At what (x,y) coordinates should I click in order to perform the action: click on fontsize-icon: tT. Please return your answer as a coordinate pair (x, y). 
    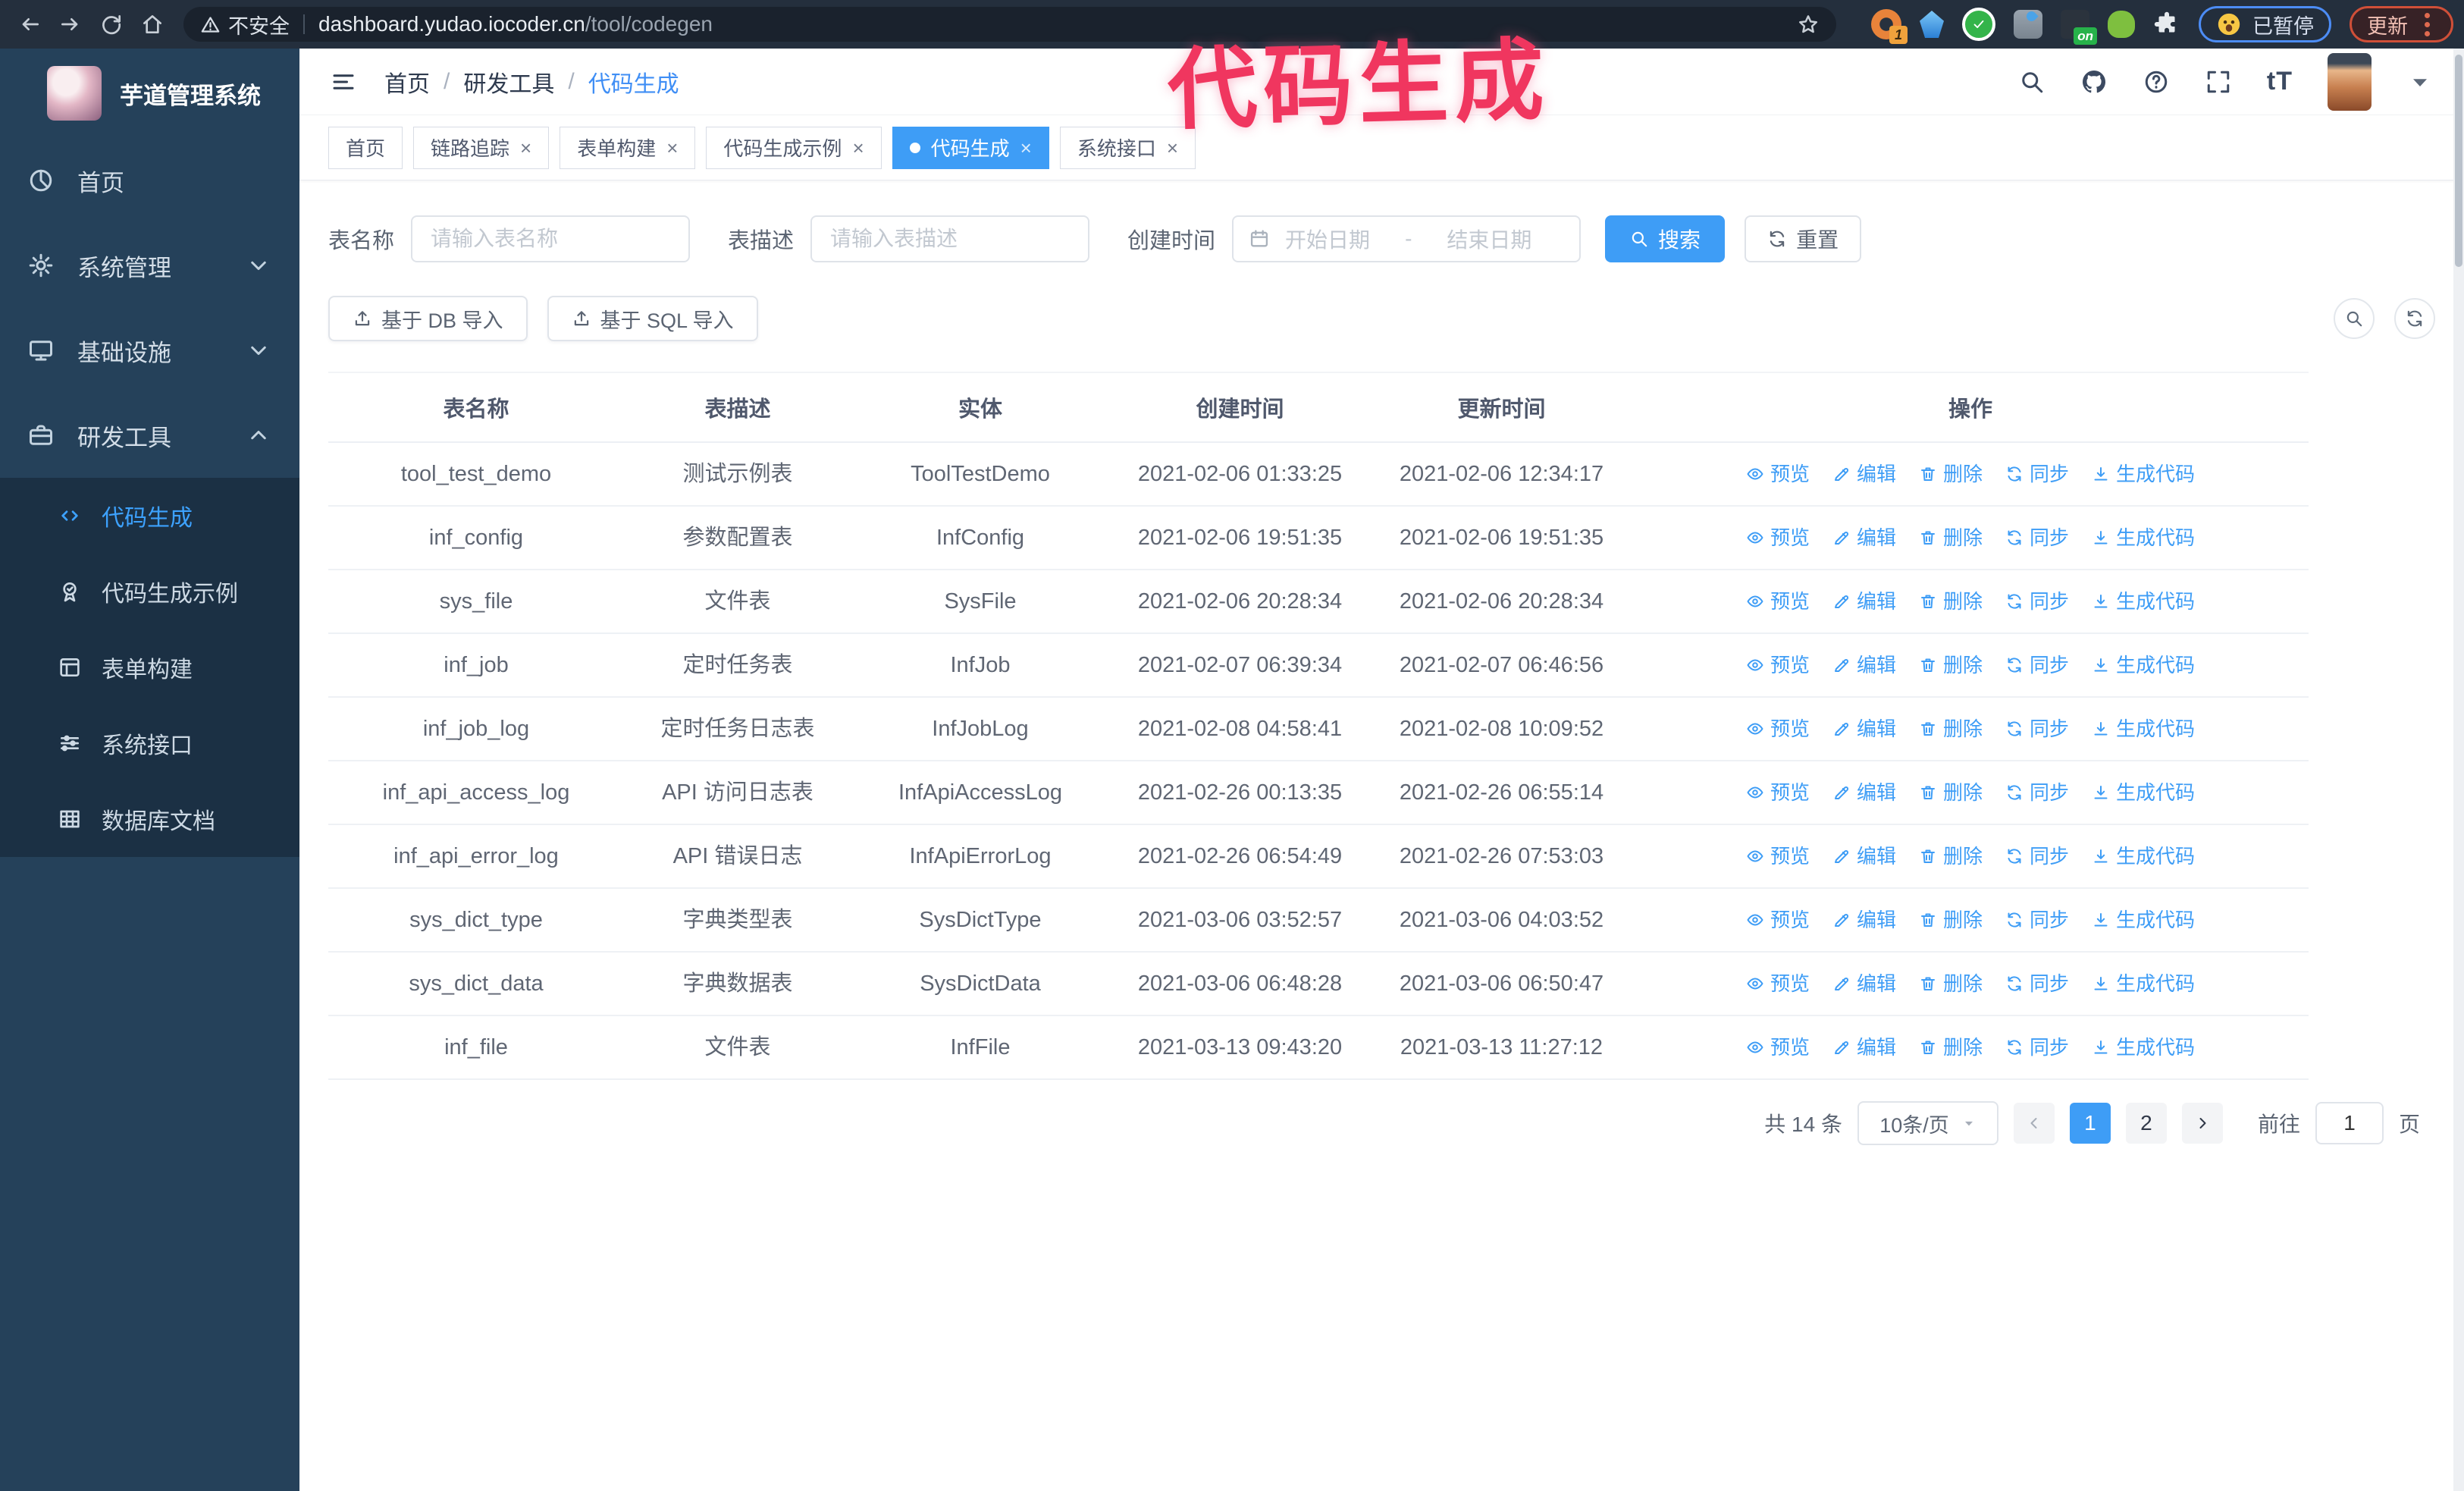
    Looking at the image, I should click on (2280, 81).